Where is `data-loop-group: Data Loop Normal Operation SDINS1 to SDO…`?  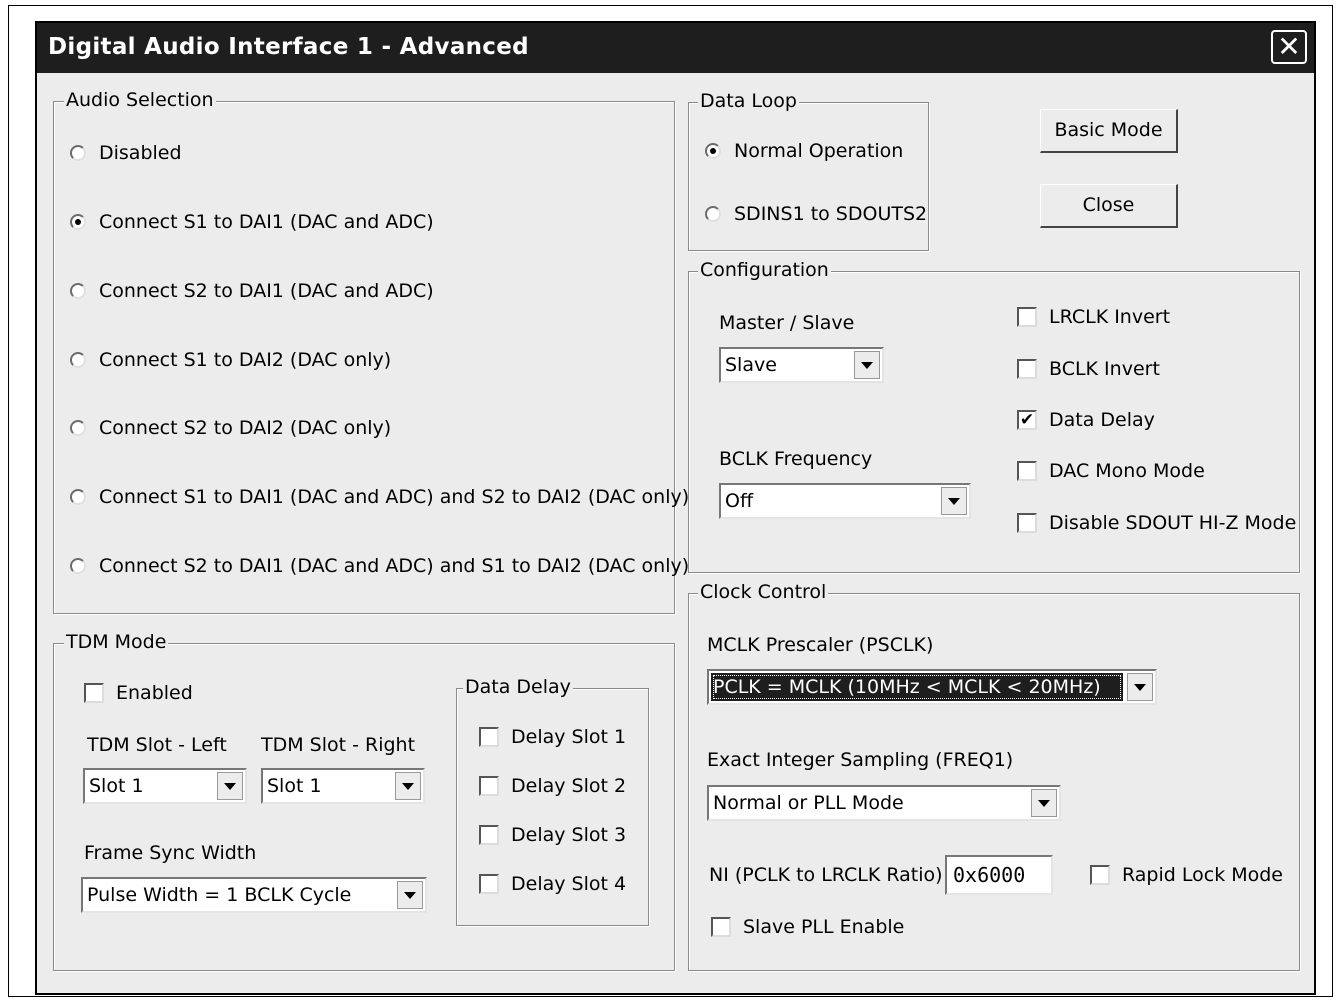
data-loop-group: Data Loop Normal Operation SDINS1 to SDO… is located at coordinates (808, 170).